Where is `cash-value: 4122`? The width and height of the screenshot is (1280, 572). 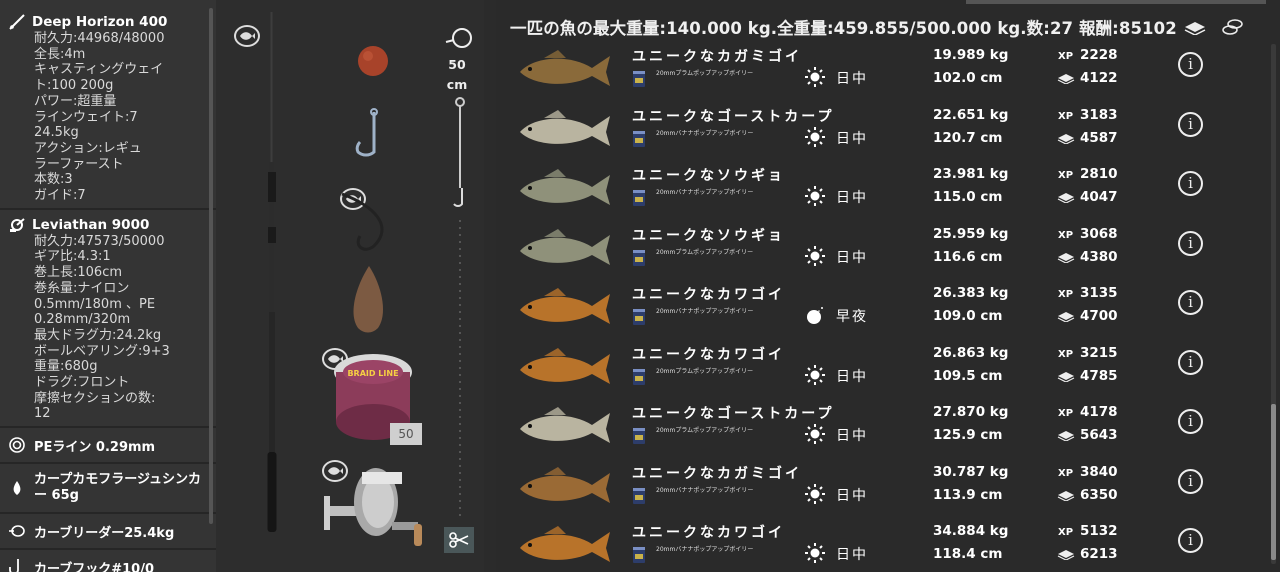 cash-value: 4122 is located at coordinates (1099, 78).